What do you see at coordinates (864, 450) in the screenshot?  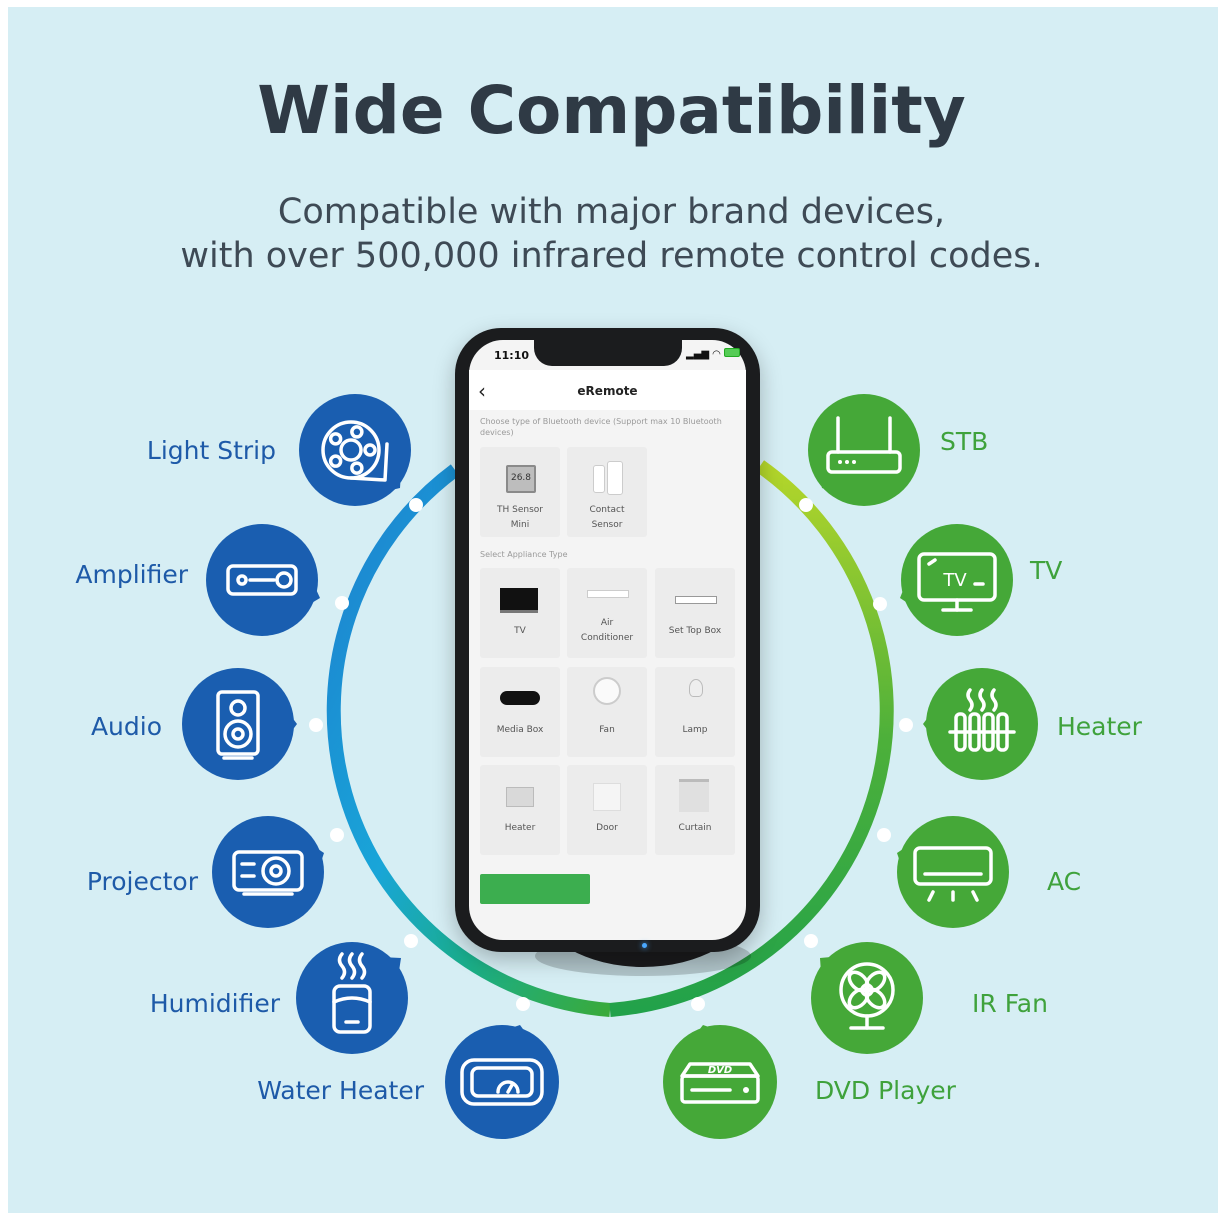 I see `router-bubble` at bounding box center [864, 450].